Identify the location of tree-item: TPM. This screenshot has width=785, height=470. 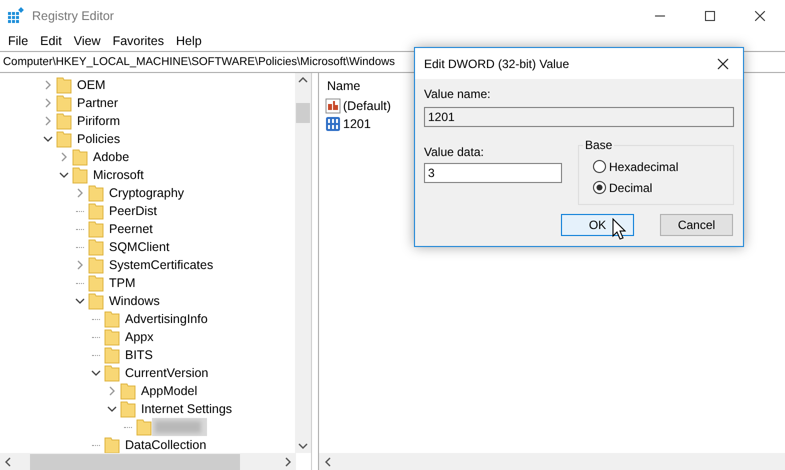
(122, 283).